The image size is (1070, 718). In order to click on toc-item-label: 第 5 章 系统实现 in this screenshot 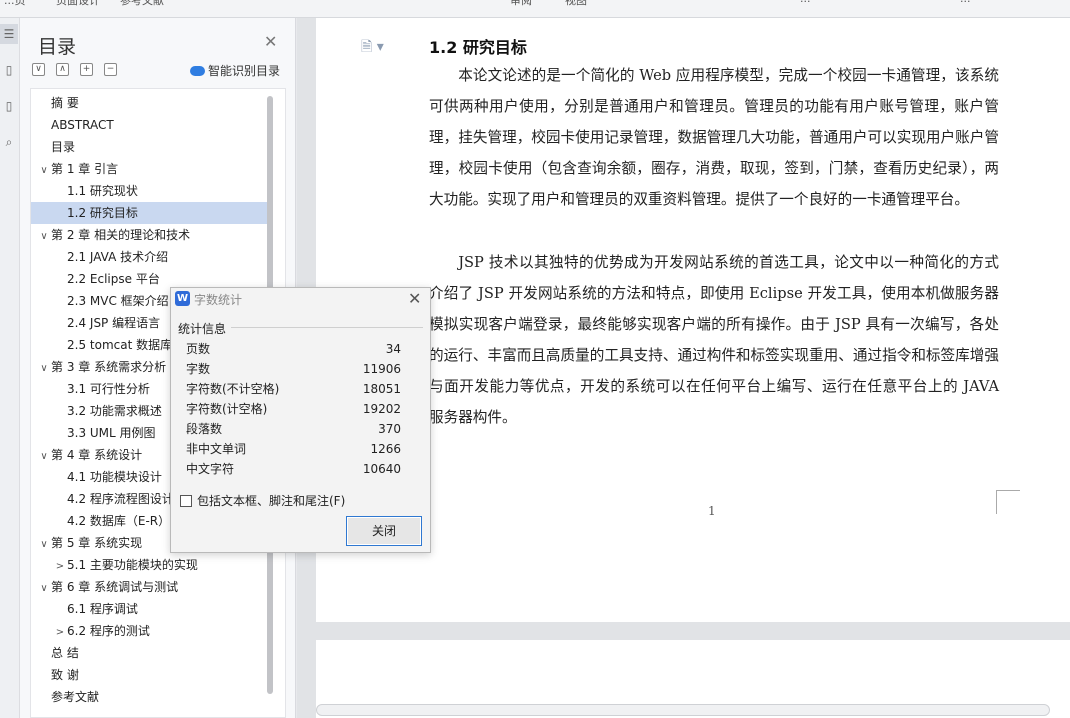, I will do `click(97, 543)`.